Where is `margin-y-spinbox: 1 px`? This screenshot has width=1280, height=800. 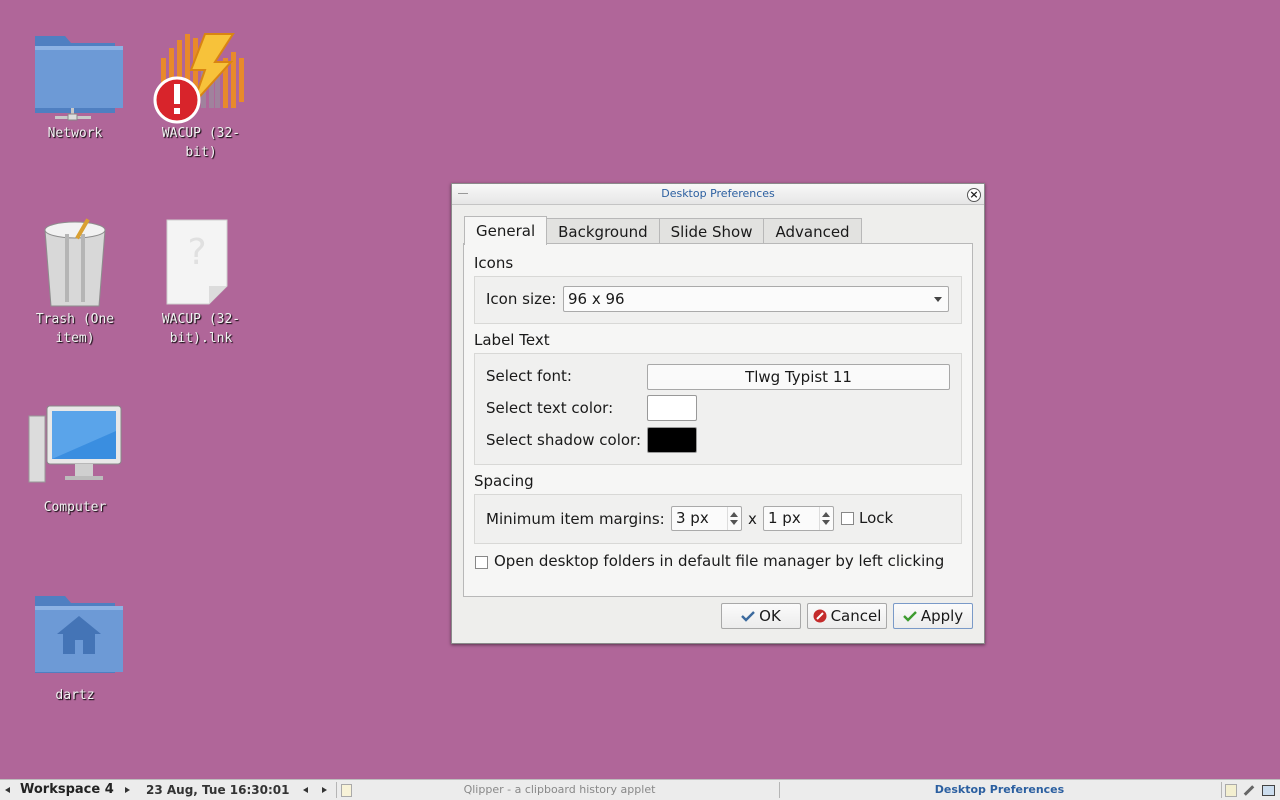 margin-y-spinbox: 1 px is located at coordinates (798, 518).